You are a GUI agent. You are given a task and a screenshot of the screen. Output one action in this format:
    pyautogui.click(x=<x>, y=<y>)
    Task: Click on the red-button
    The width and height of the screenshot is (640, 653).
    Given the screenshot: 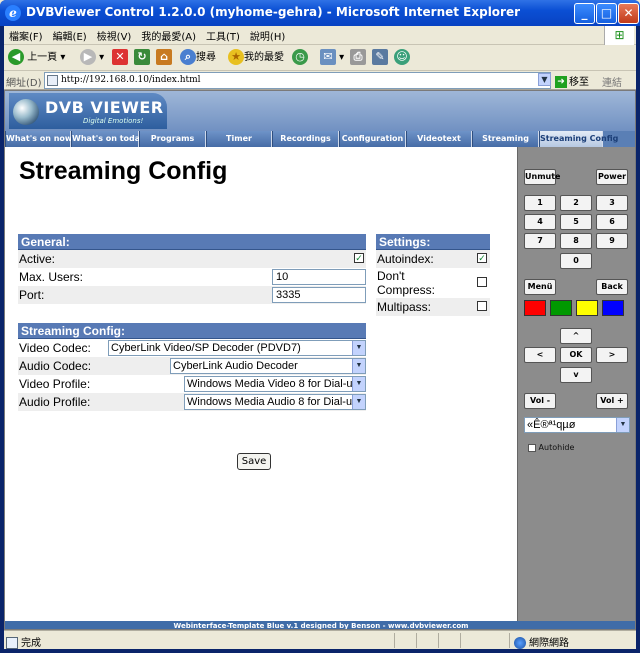 What is the action you would take?
    pyautogui.click(x=535, y=308)
    